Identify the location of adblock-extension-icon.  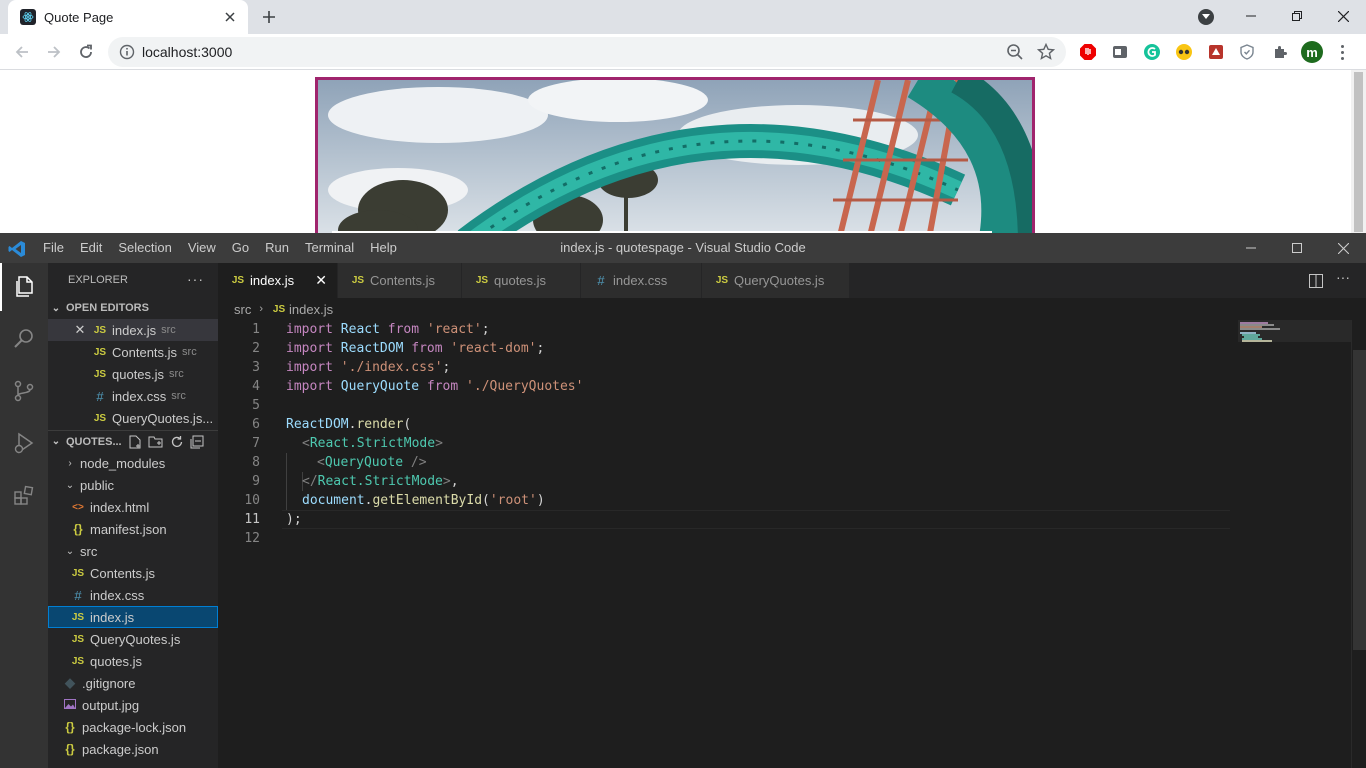
(1088, 52).